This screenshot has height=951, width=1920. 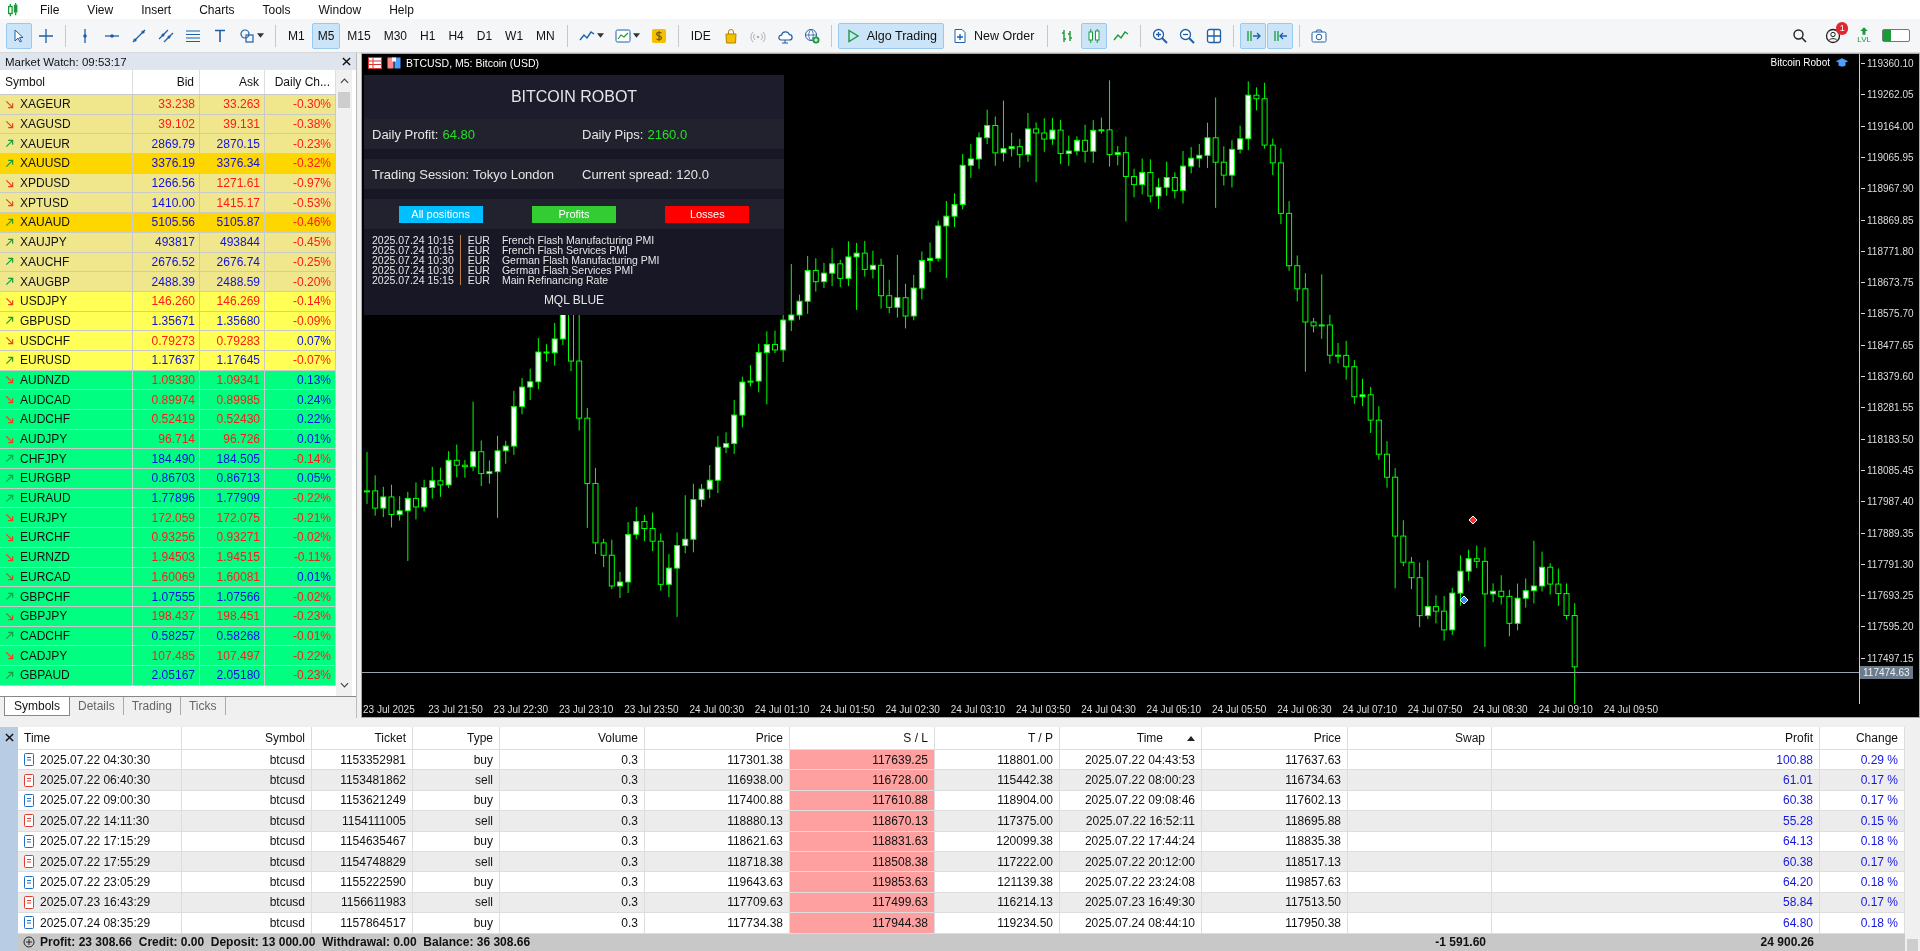 I want to click on scrollbar, so click(x=344, y=383).